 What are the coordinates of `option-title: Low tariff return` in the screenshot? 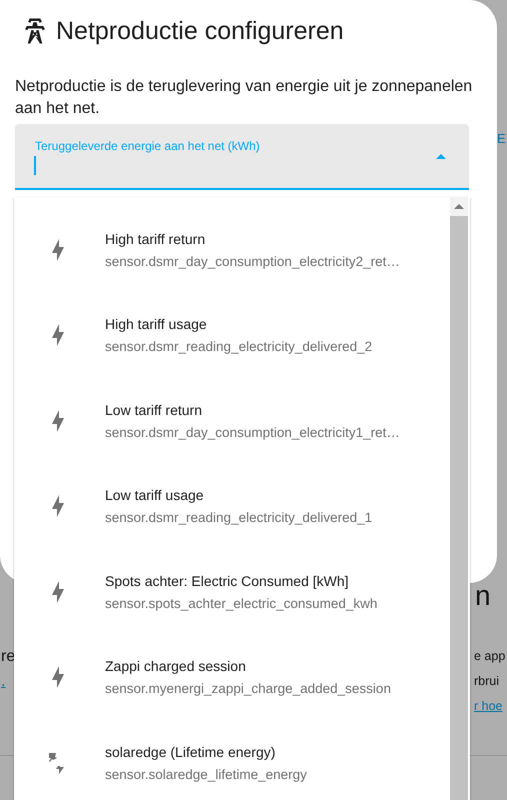 It's located at (154, 410).